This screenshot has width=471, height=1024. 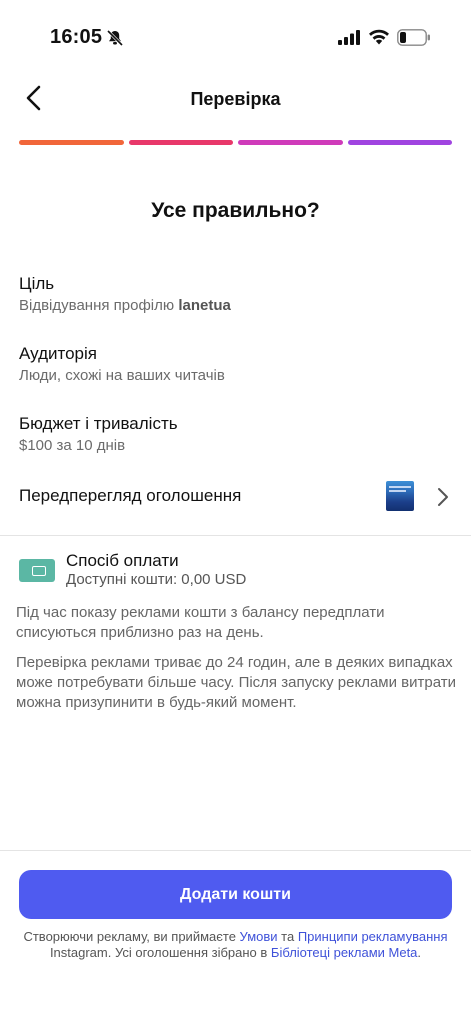 What do you see at coordinates (235, 142) in the screenshot?
I see `progress-bar` at bounding box center [235, 142].